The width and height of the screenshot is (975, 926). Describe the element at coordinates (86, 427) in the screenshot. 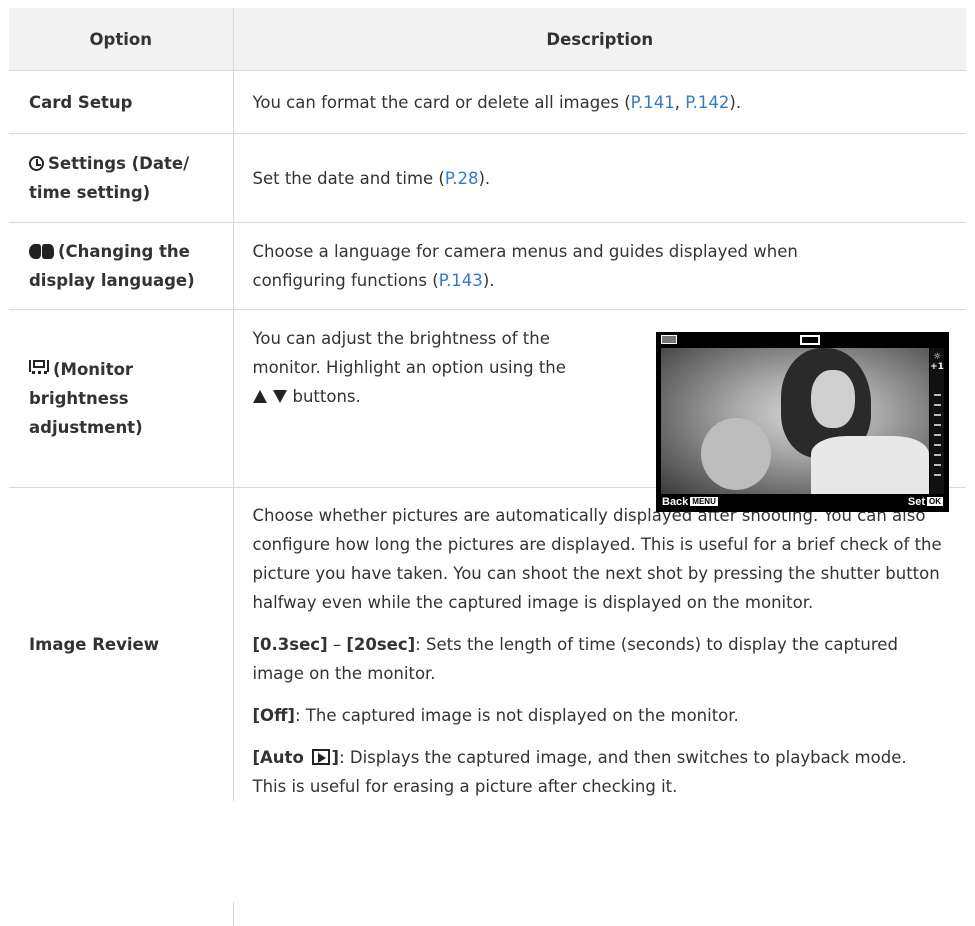

I see `option-label: adjustment)` at that location.